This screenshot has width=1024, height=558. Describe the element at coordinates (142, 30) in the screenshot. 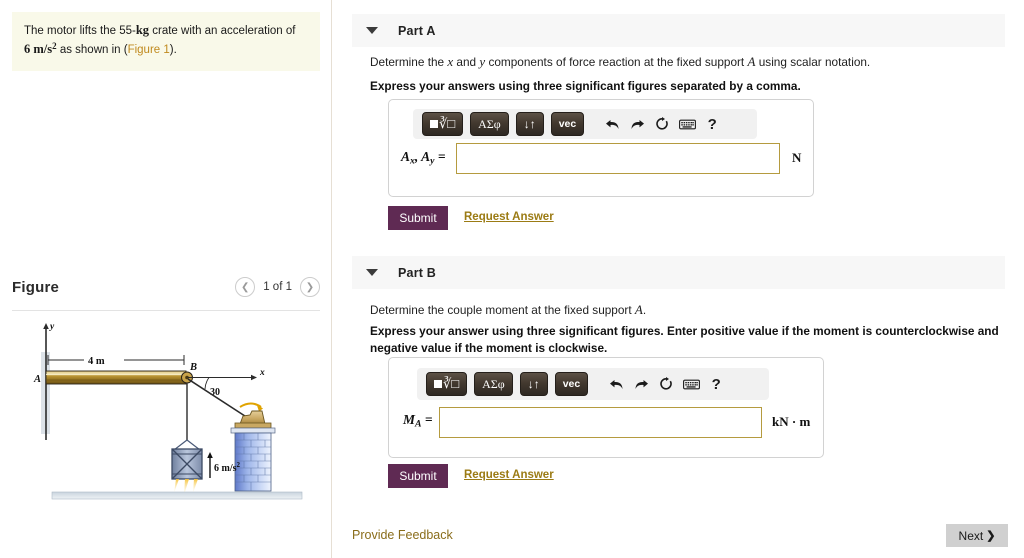

I see `problem-mass-unit: kg` at that location.